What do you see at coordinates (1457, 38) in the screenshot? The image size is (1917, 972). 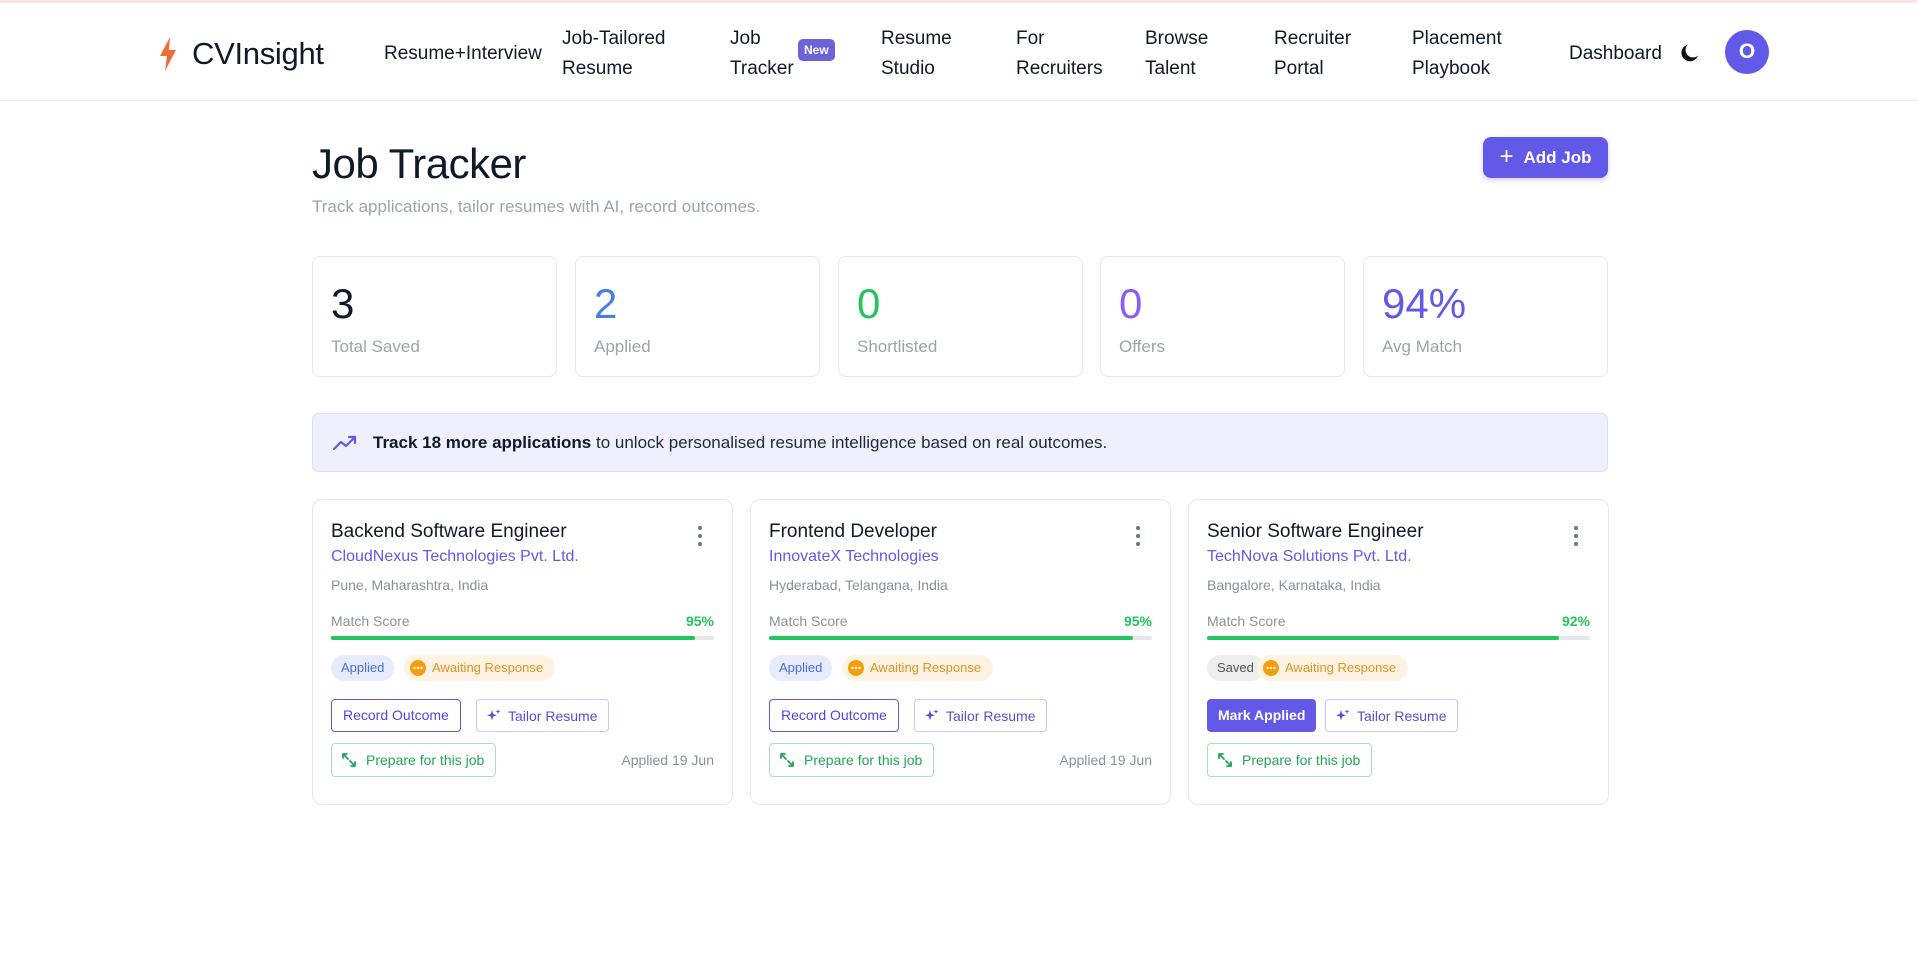 I see `nav-label: Placement` at bounding box center [1457, 38].